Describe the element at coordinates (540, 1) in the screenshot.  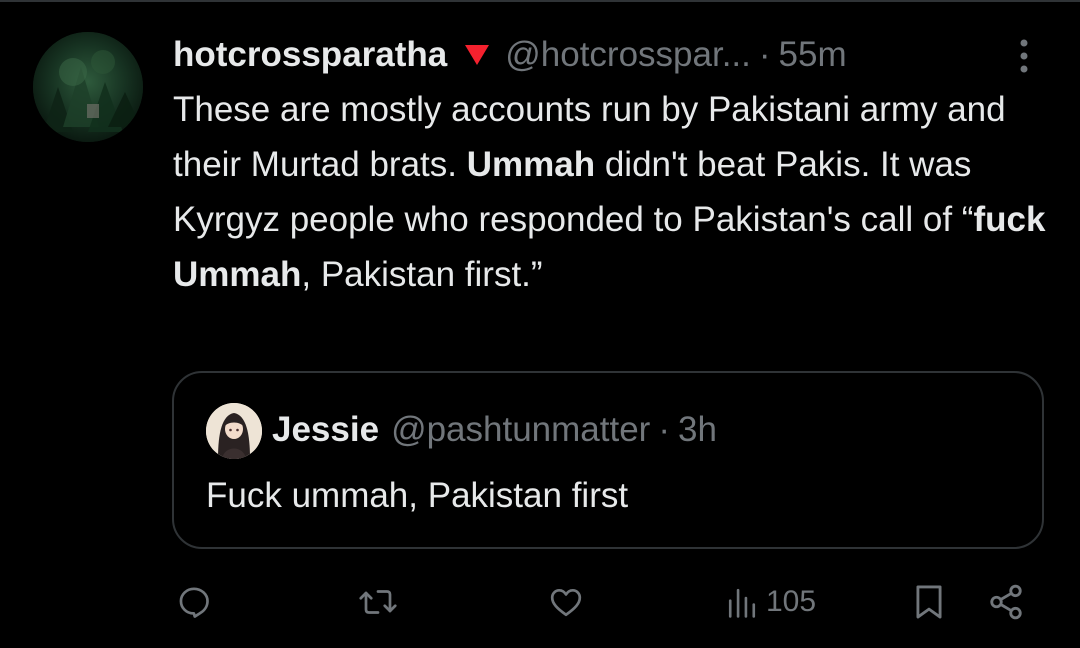
I see `top-divider` at that location.